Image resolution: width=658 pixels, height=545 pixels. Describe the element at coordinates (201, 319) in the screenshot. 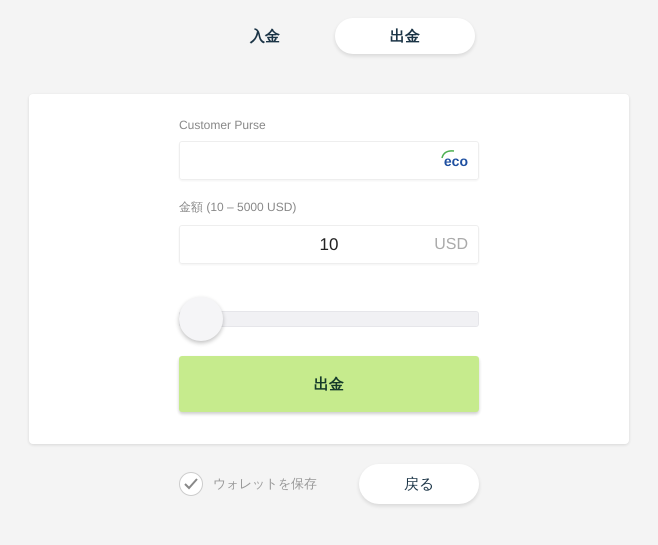

I see `slider-thumb` at that location.